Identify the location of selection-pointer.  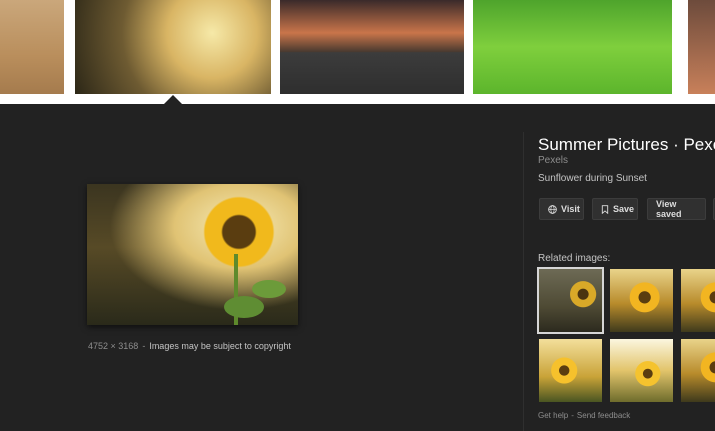
(173, 99).